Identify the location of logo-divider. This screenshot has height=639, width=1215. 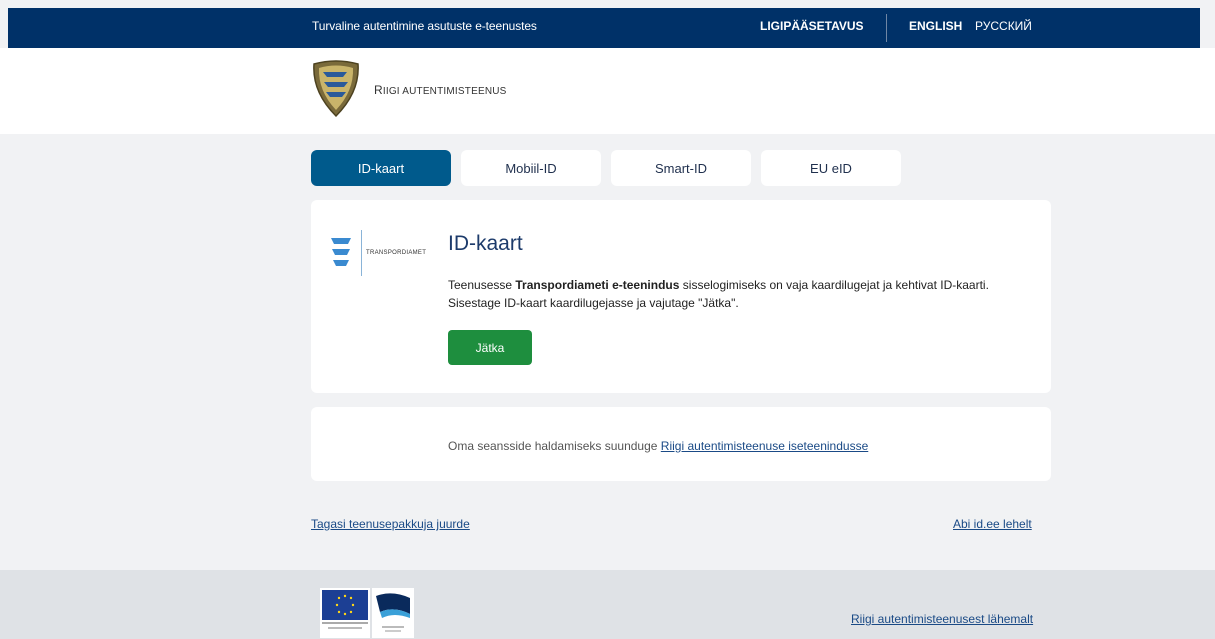
(361, 253).